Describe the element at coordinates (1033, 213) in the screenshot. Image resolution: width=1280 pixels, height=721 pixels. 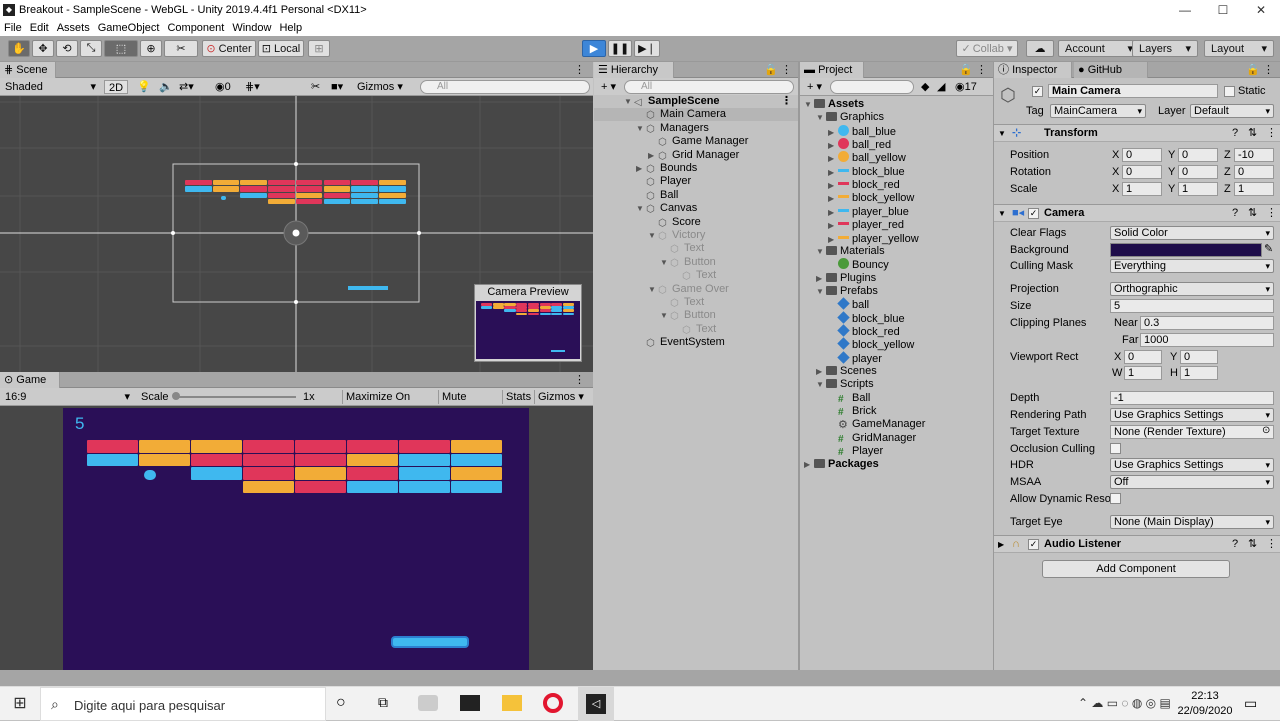
I see `camera-enabled-checkbox: ✓` at that location.